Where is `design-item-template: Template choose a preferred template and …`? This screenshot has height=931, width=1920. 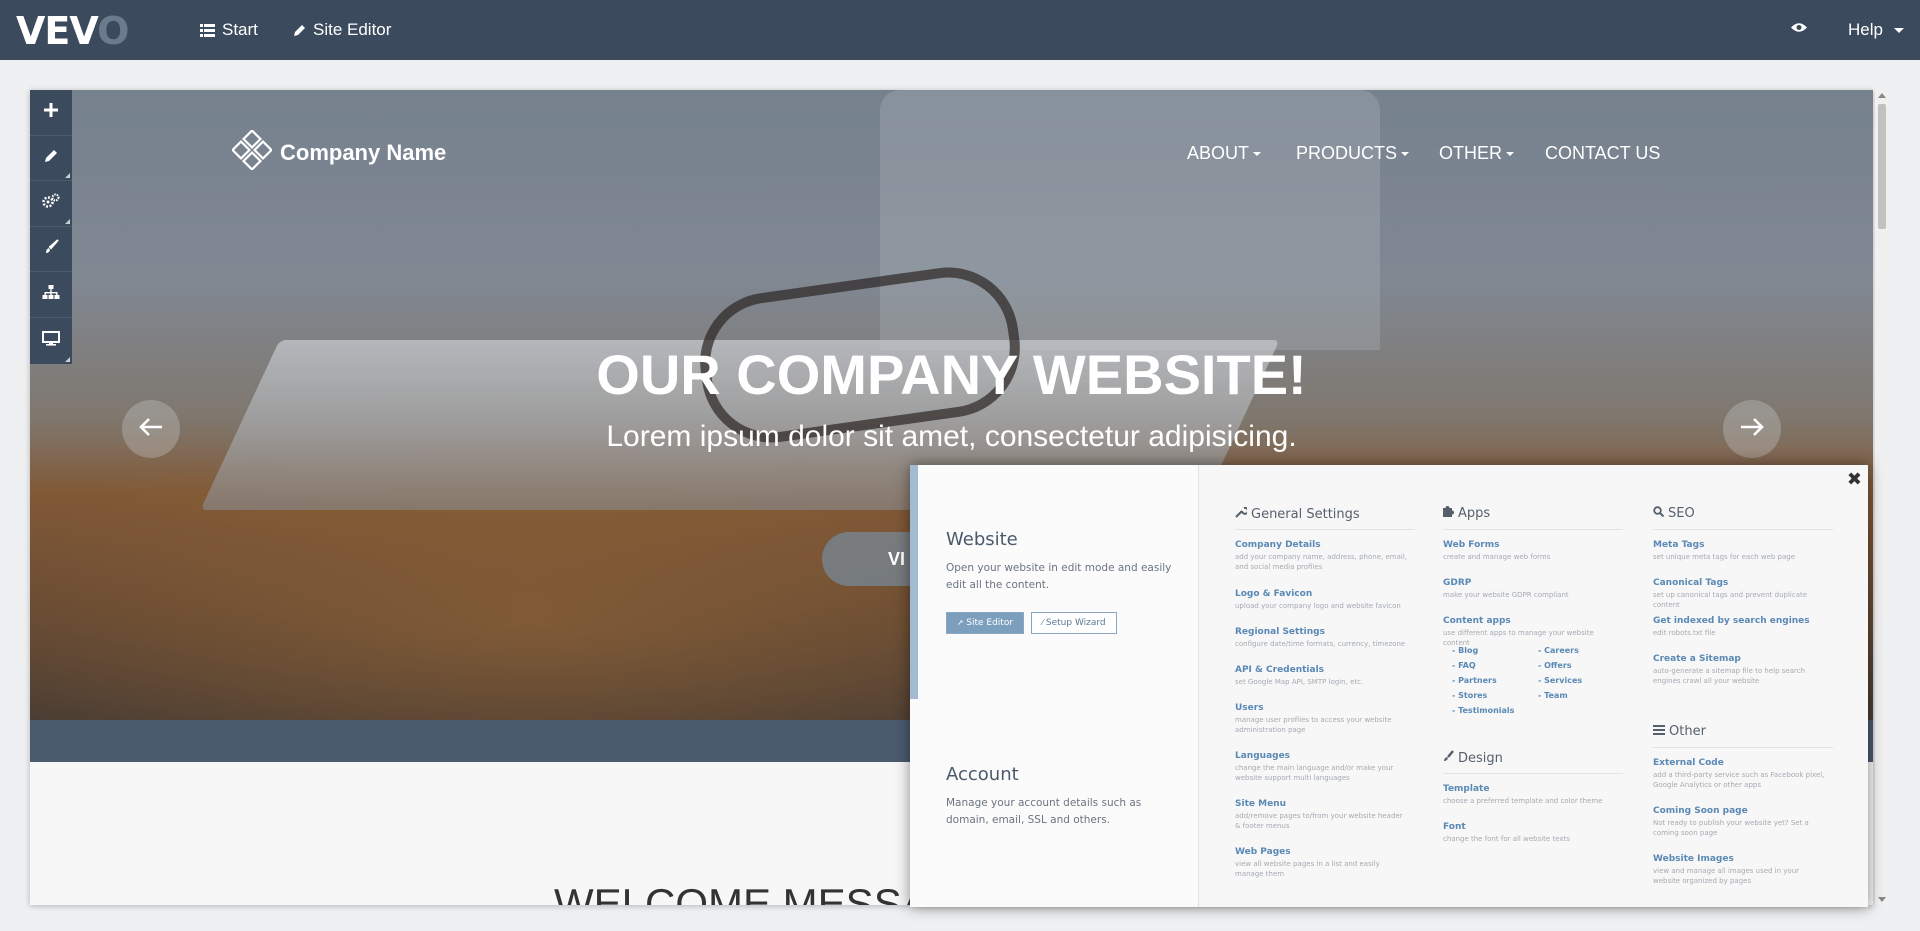 design-item-template: Template choose a preferred template and … is located at coordinates (1530, 795).